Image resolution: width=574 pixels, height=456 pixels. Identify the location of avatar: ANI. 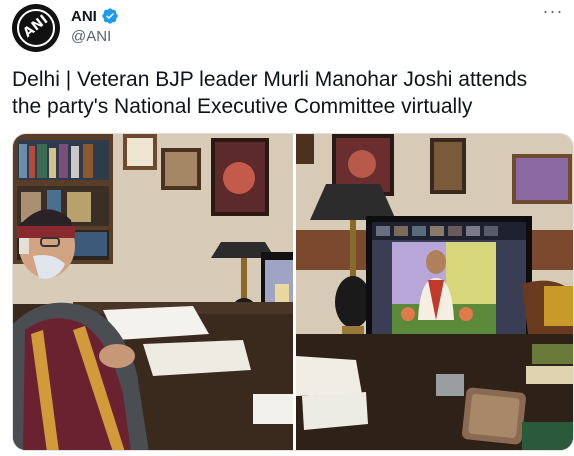
(36, 28).